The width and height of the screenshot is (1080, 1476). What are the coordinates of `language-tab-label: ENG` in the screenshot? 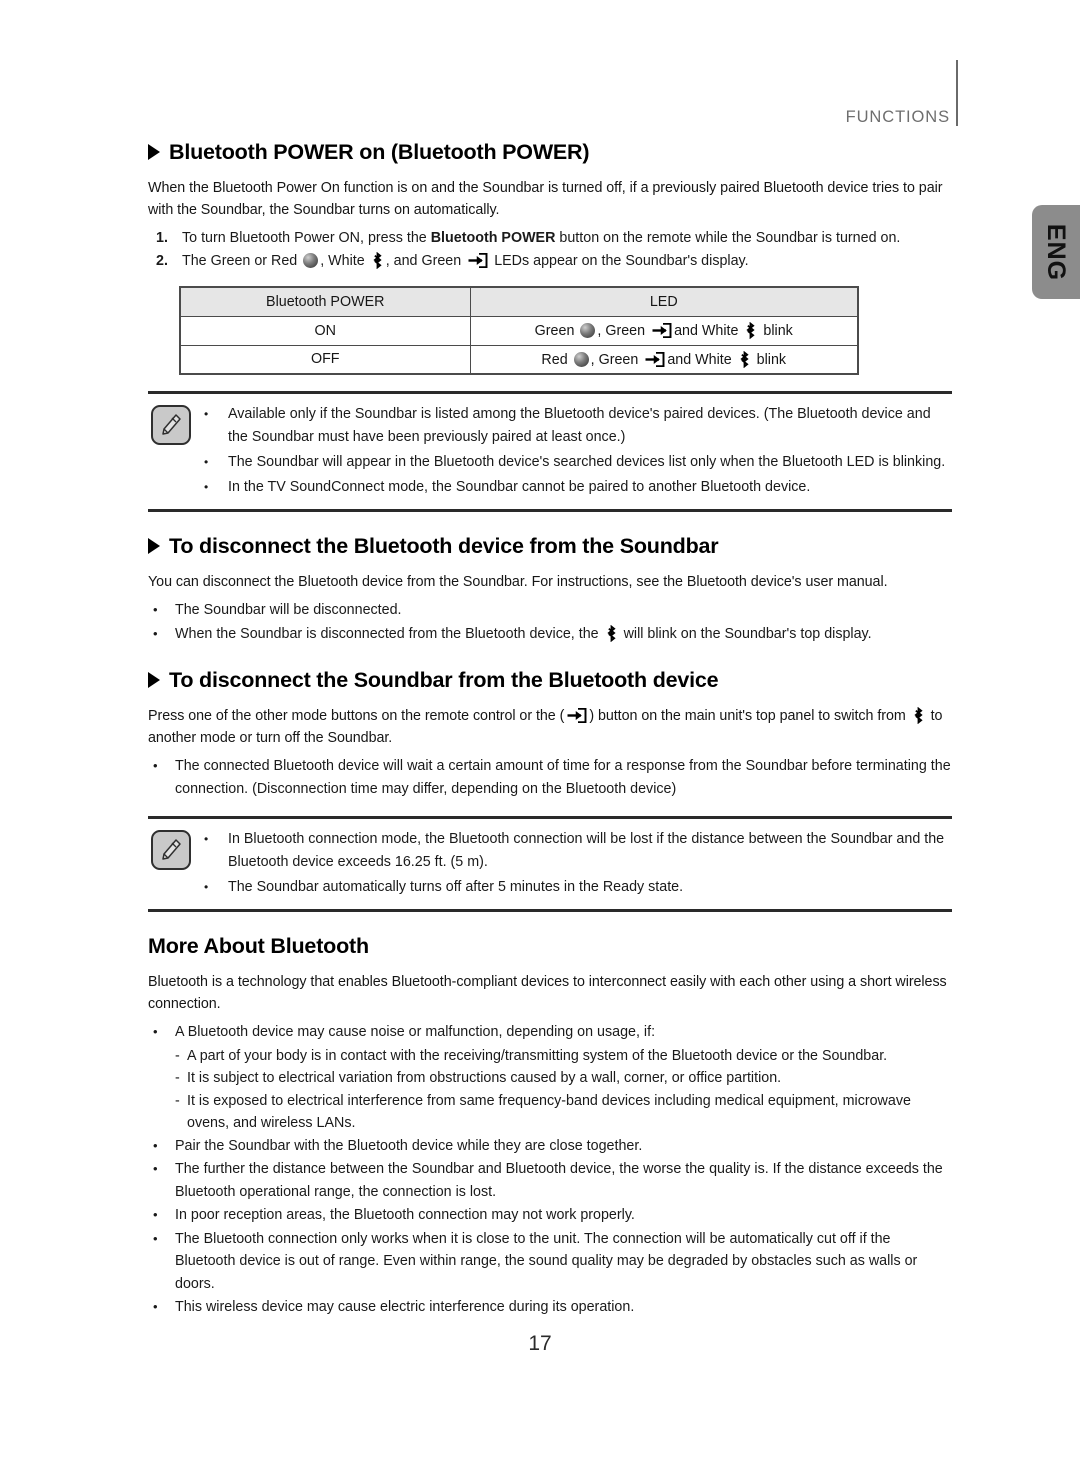 It's located at (1056, 252).